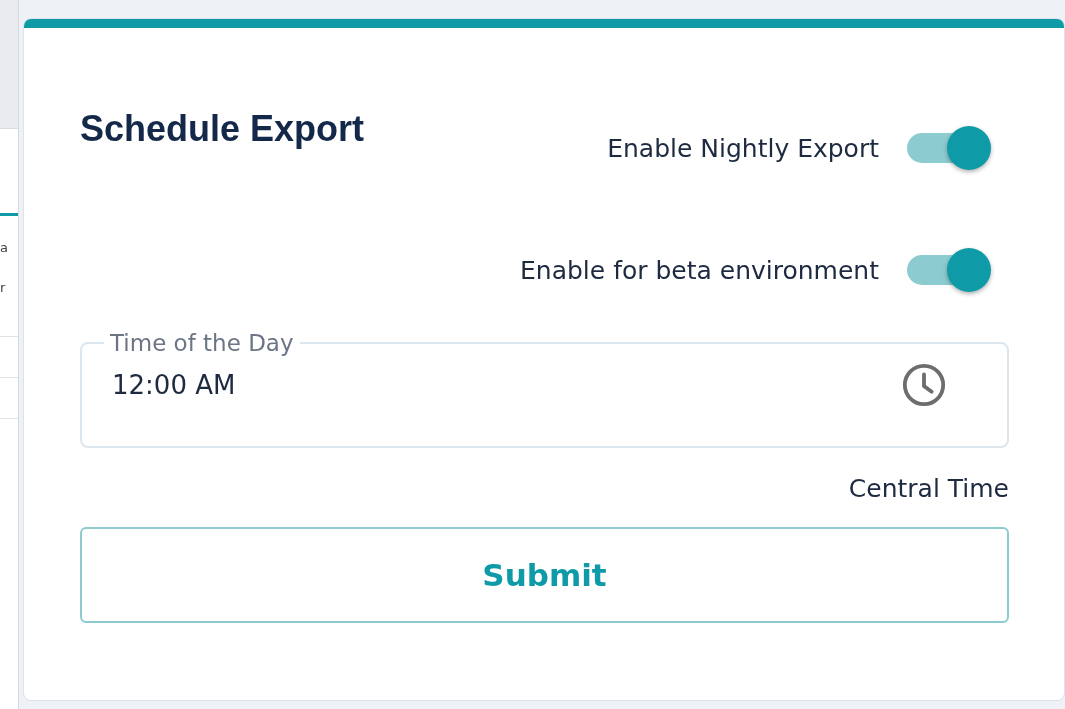  What do you see at coordinates (3, 288) in the screenshot?
I see `cut-text: r` at bounding box center [3, 288].